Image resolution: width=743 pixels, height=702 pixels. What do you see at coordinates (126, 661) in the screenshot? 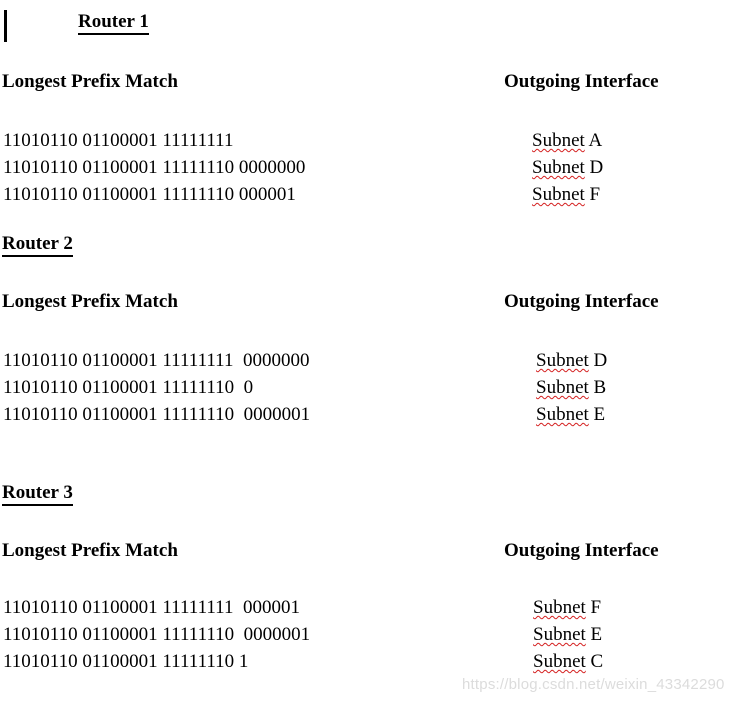
I see `prefix-value: 11010110 01100001 11111110 1` at bounding box center [126, 661].